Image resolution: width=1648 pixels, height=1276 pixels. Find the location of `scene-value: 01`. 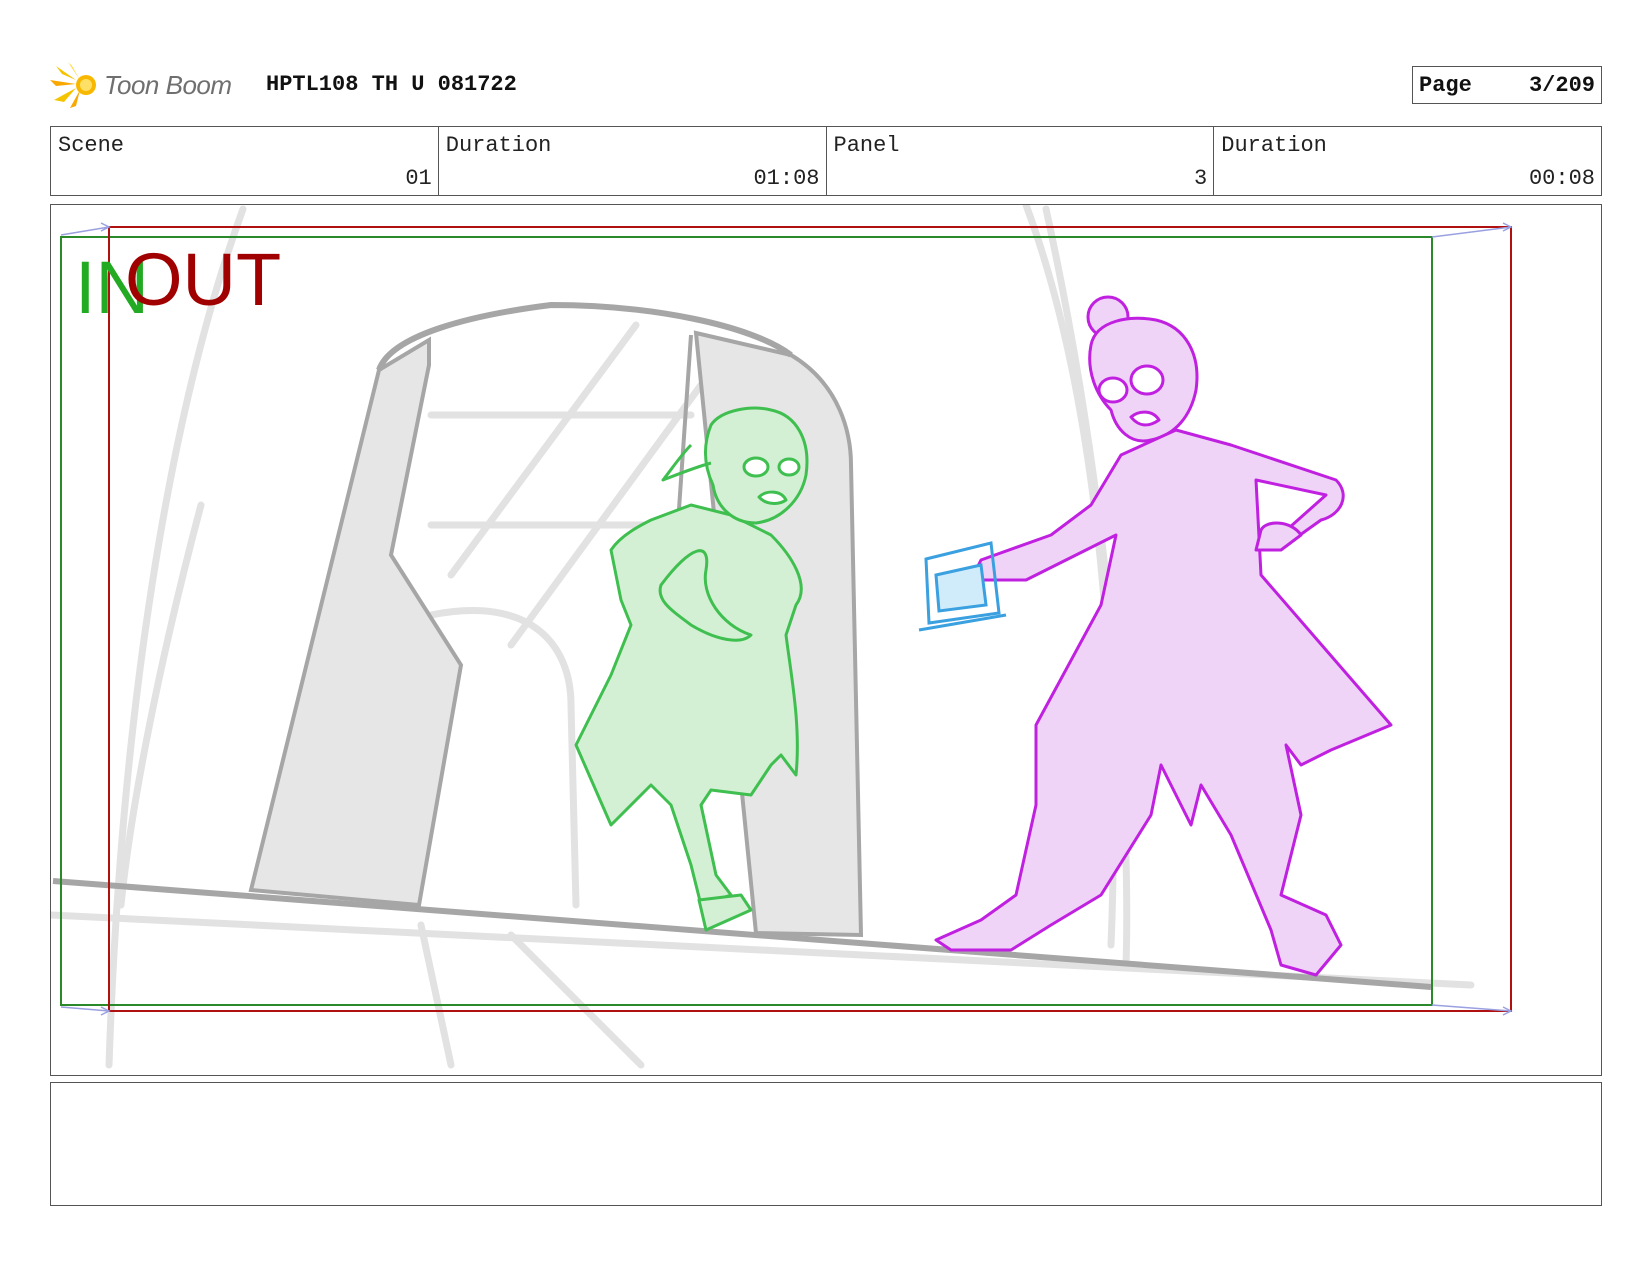

scene-value: 01 is located at coordinates (418, 178).